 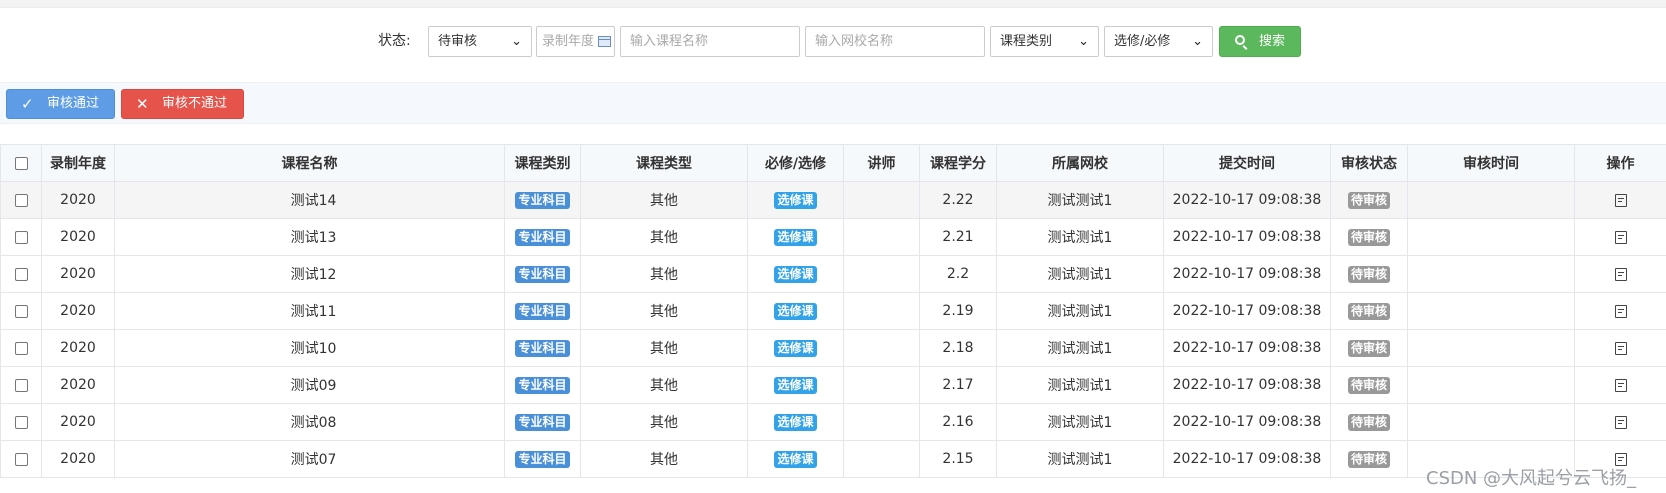 I want to click on action-bar: ✓ 审核通过 ✕ 审核不通过, so click(x=833, y=103).